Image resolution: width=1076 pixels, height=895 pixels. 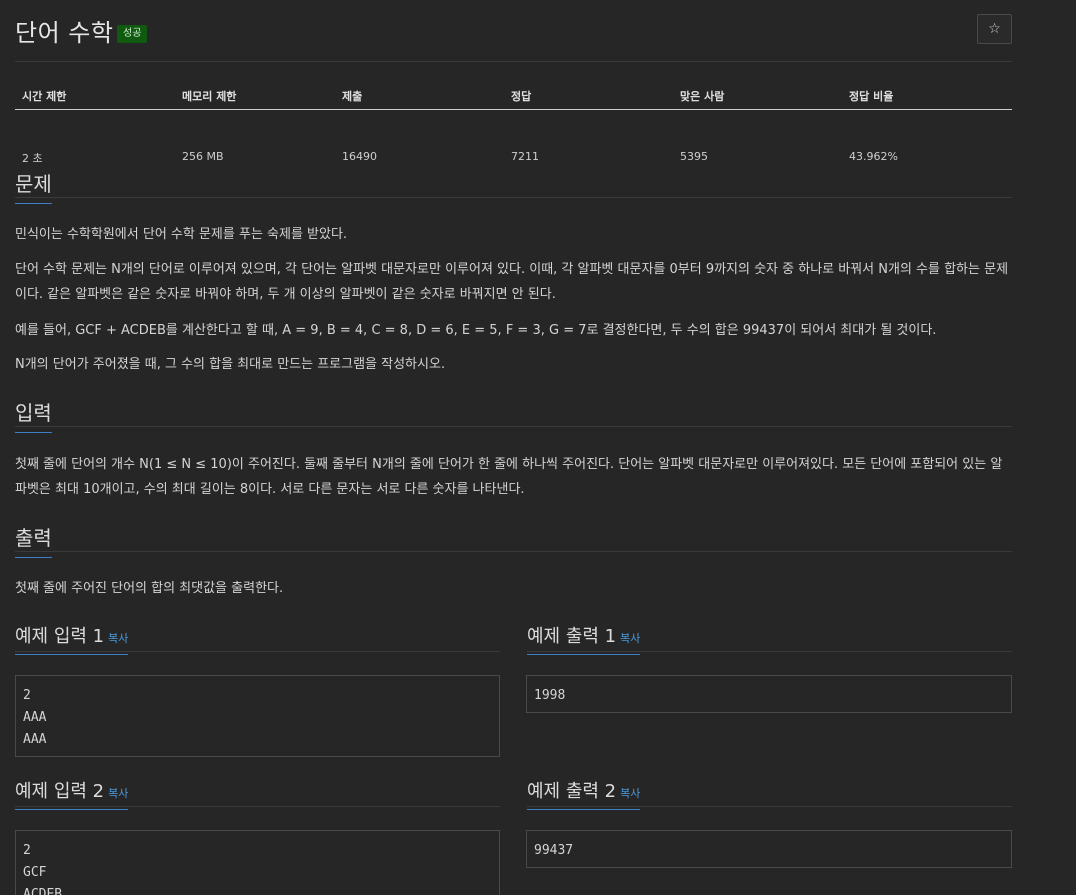 I want to click on copy-sample-output-2-button: 복사, so click(x=630, y=793).